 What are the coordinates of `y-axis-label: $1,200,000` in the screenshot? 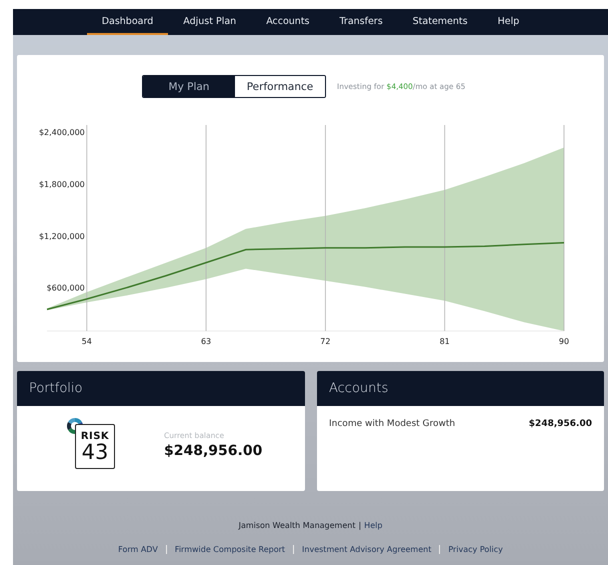 It's located at (61, 236).